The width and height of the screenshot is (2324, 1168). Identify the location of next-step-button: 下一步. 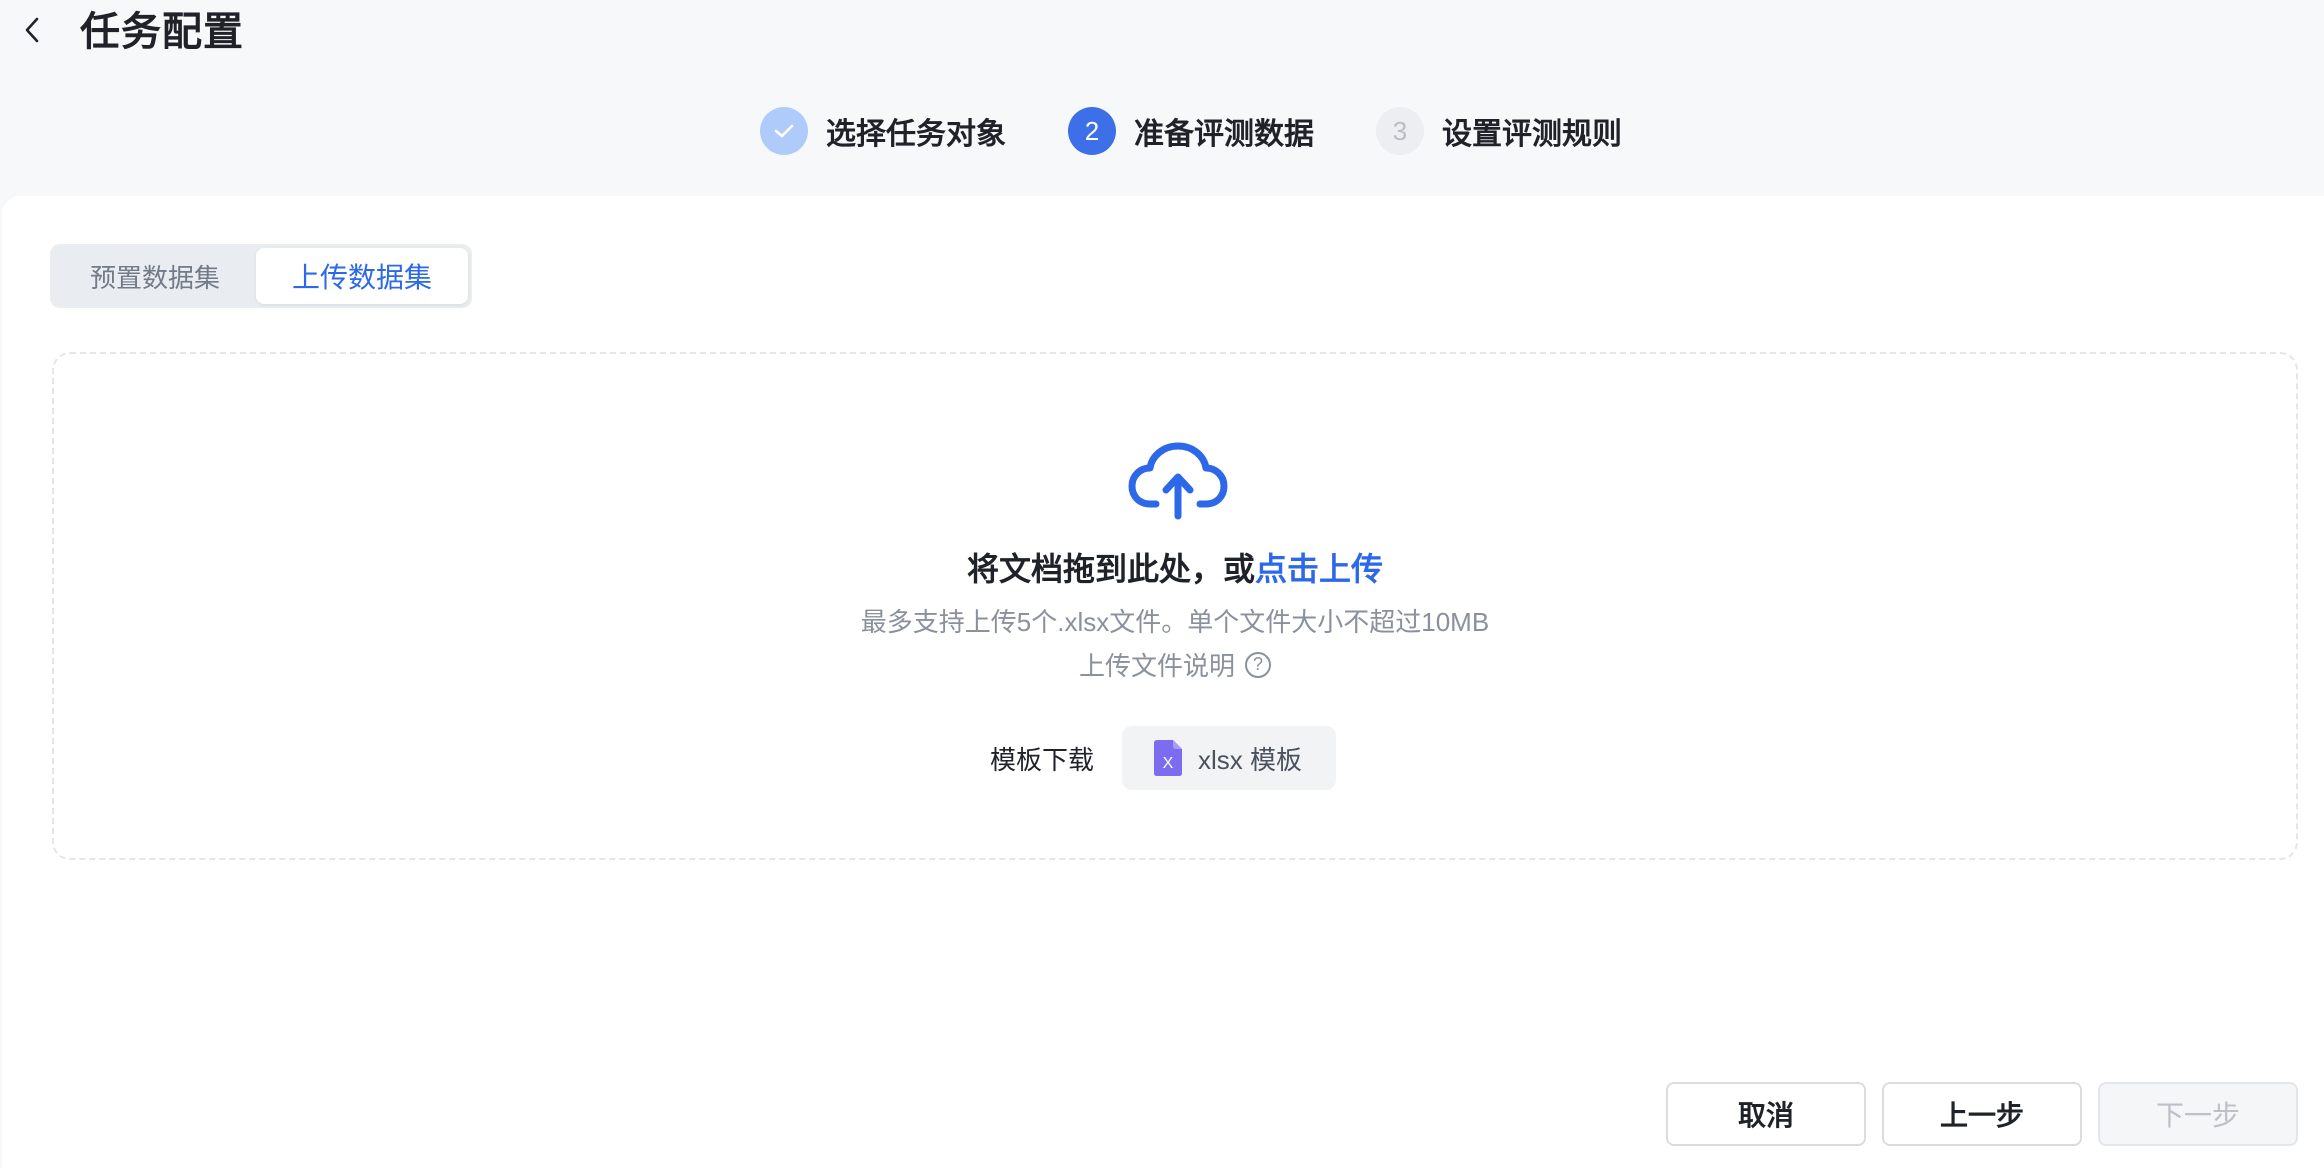
(2198, 1114).